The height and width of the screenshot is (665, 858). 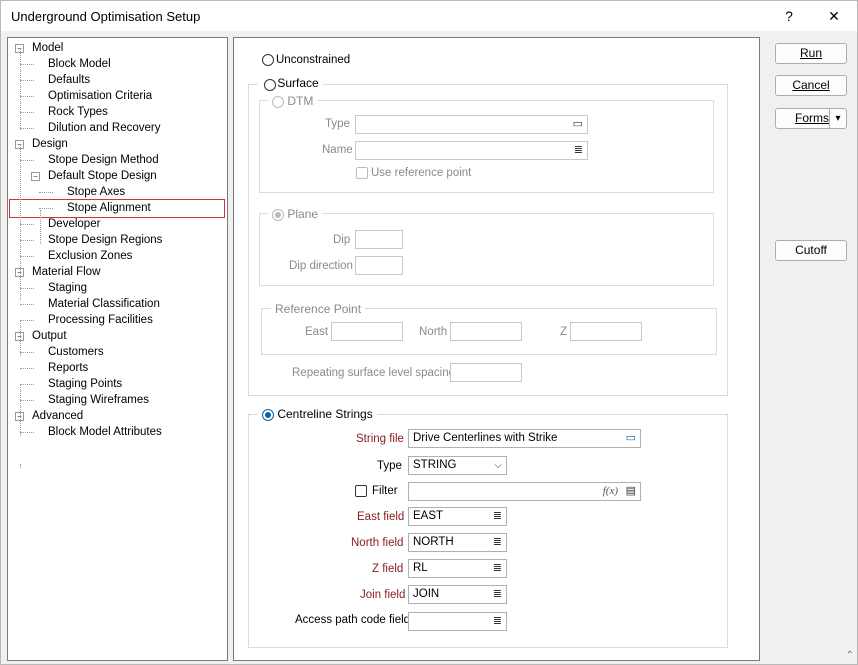 I want to click on run-button: Run, so click(x=811, y=53).